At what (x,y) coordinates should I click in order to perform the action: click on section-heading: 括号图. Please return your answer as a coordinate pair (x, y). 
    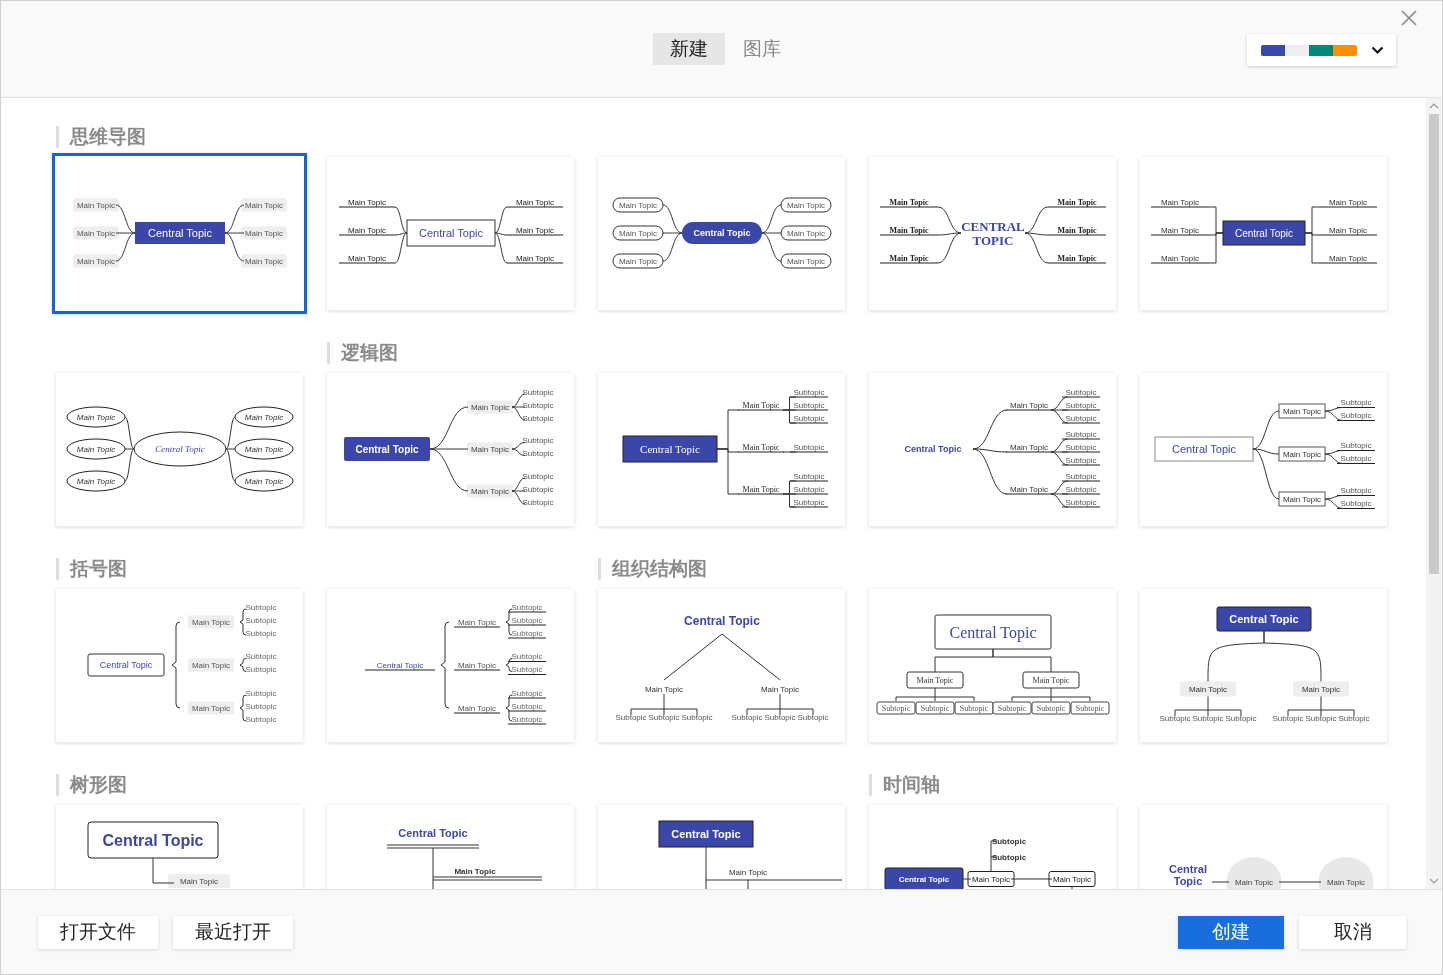
    Looking at the image, I should click on (91, 569).